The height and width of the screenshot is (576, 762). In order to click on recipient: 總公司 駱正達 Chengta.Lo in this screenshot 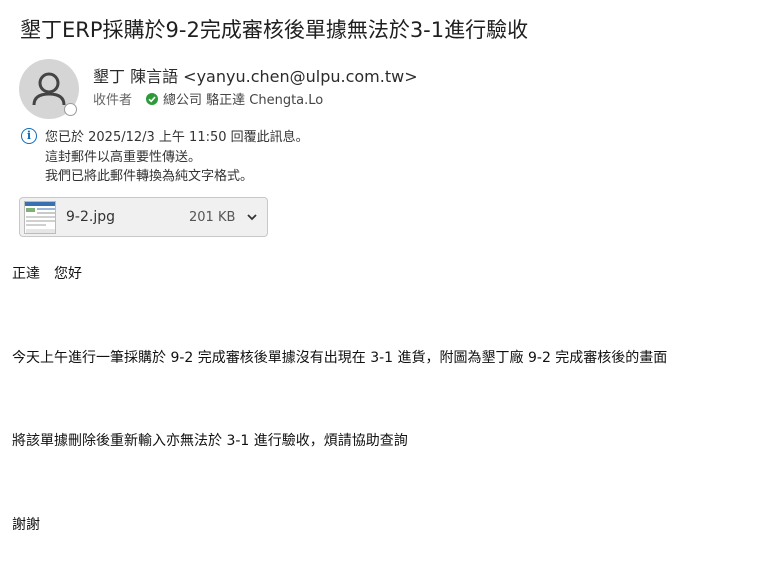, I will do `click(243, 98)`.